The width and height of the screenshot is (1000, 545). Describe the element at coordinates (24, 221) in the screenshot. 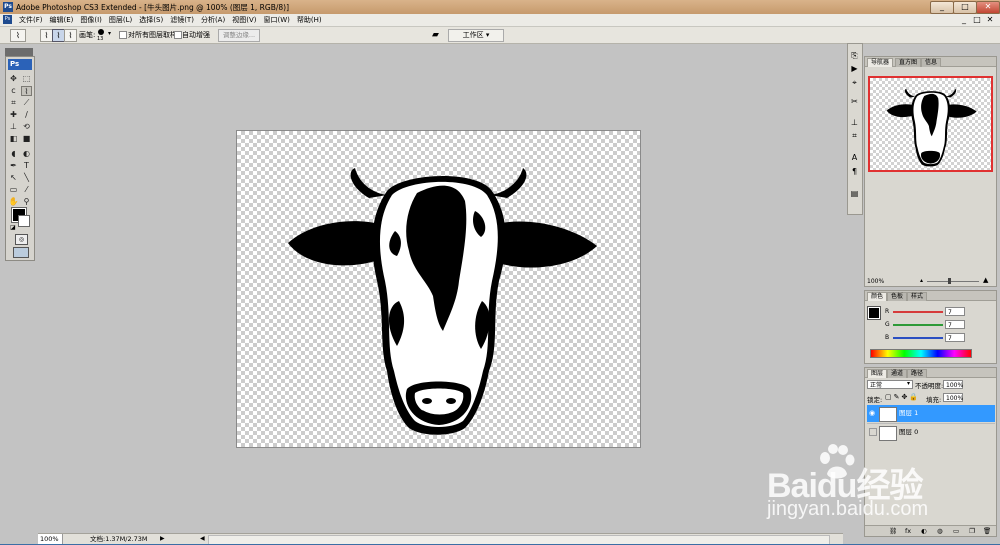

I see `background-color-swatch` at that location.